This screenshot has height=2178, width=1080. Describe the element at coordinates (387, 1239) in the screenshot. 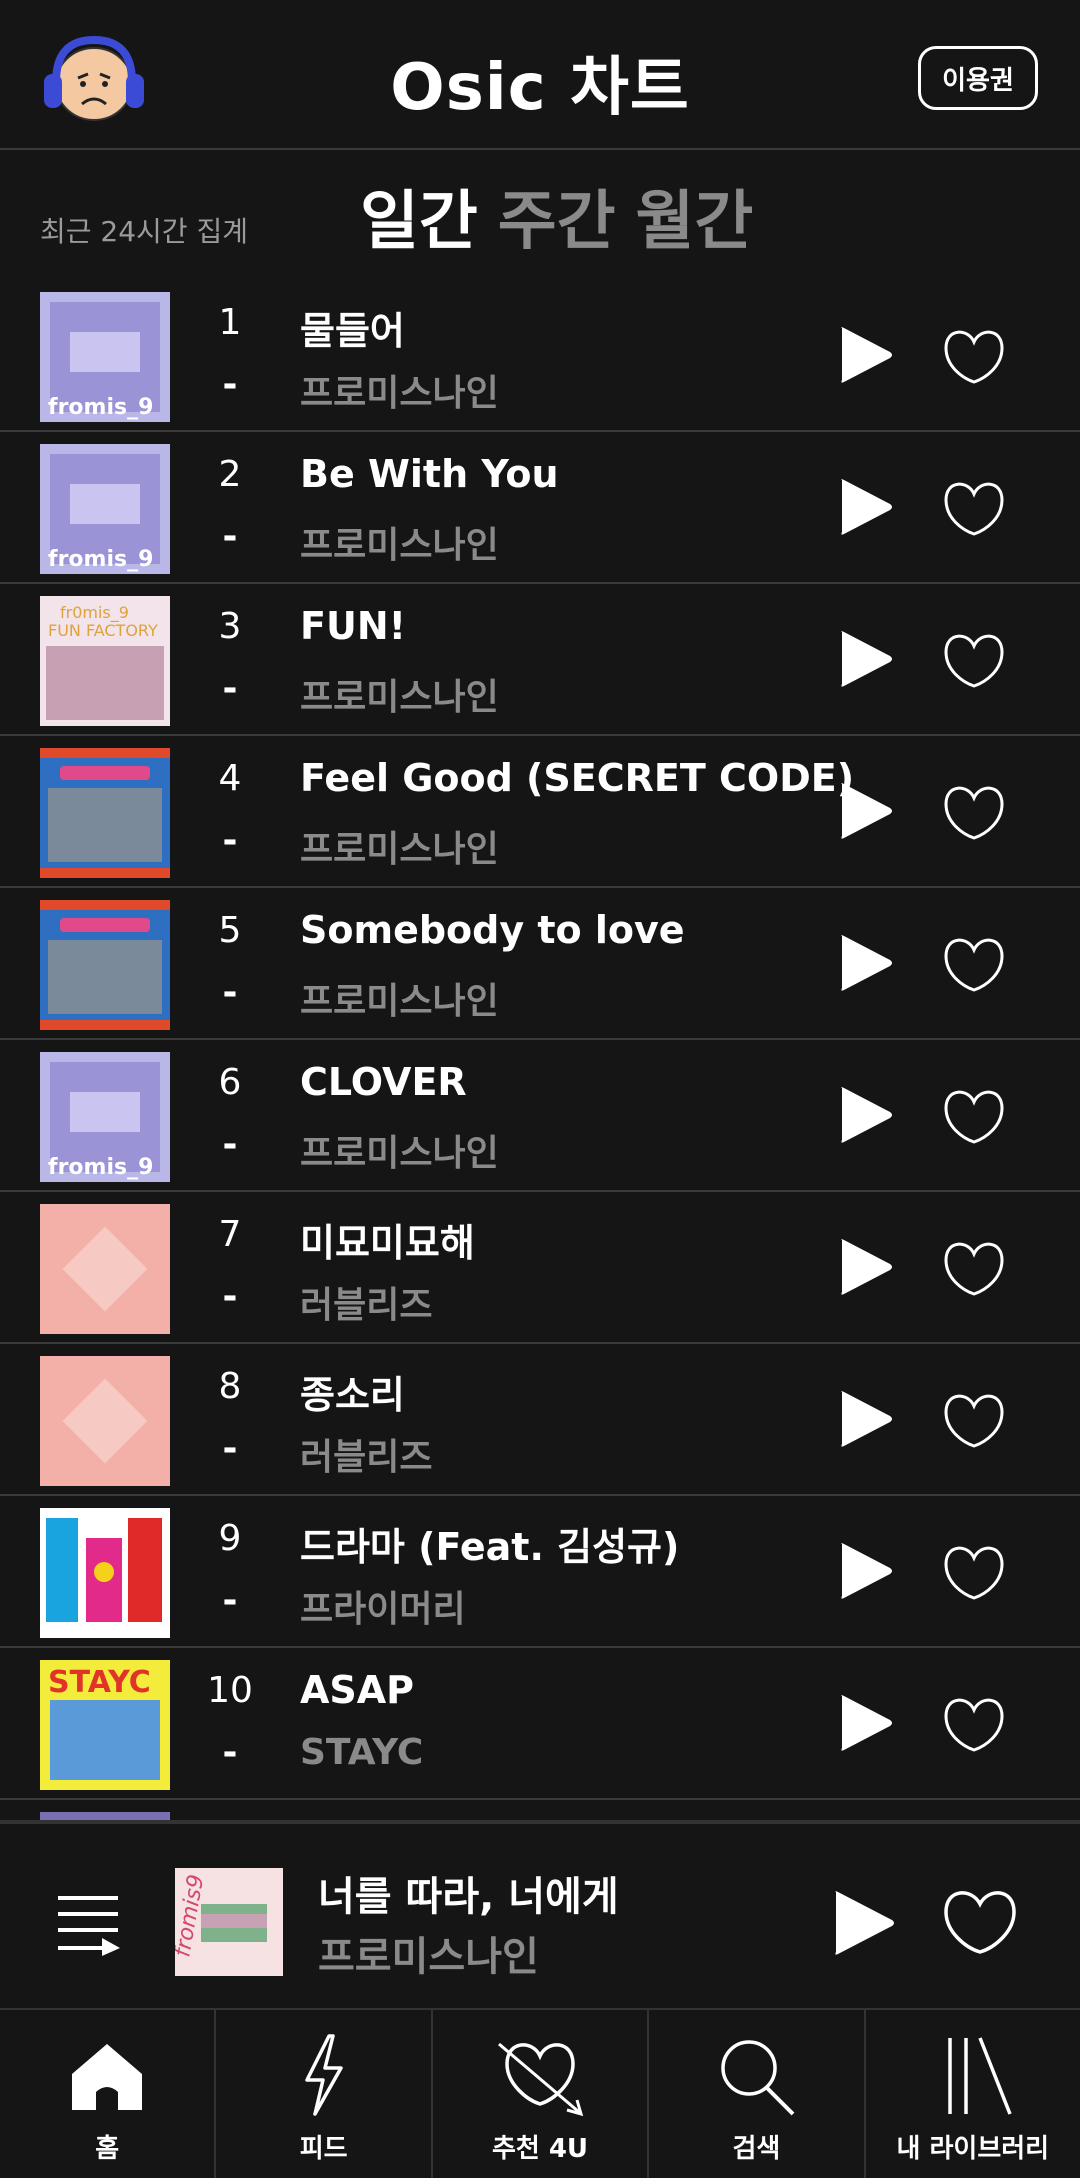

I see `song-title: 미묘미묘해` at that location.